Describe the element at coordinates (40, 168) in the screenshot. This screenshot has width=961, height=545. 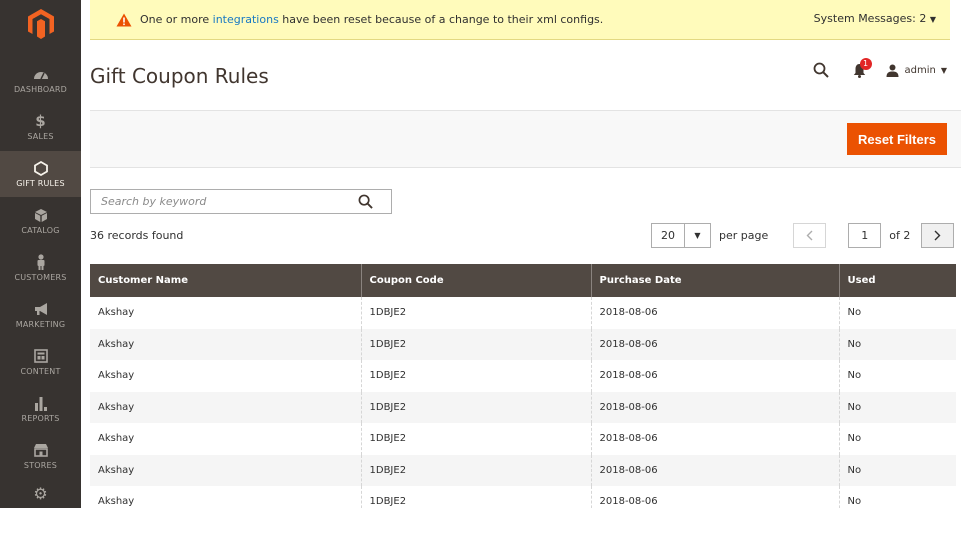
I see `hexagon-icon` at that location.